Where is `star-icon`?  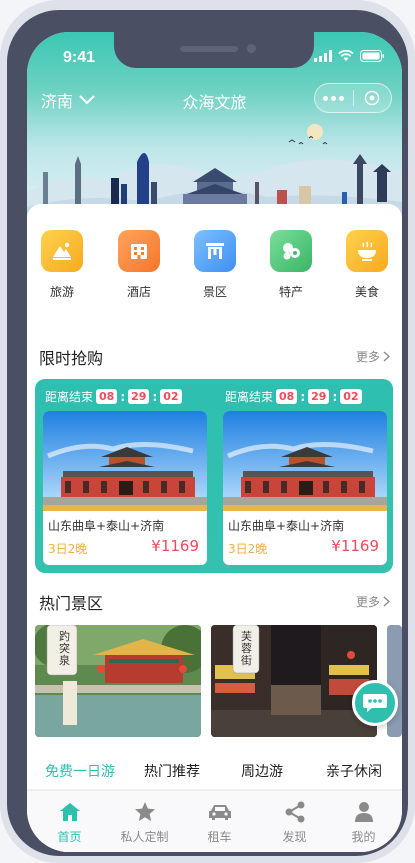 star-icon is located at coordinates (144, 811).